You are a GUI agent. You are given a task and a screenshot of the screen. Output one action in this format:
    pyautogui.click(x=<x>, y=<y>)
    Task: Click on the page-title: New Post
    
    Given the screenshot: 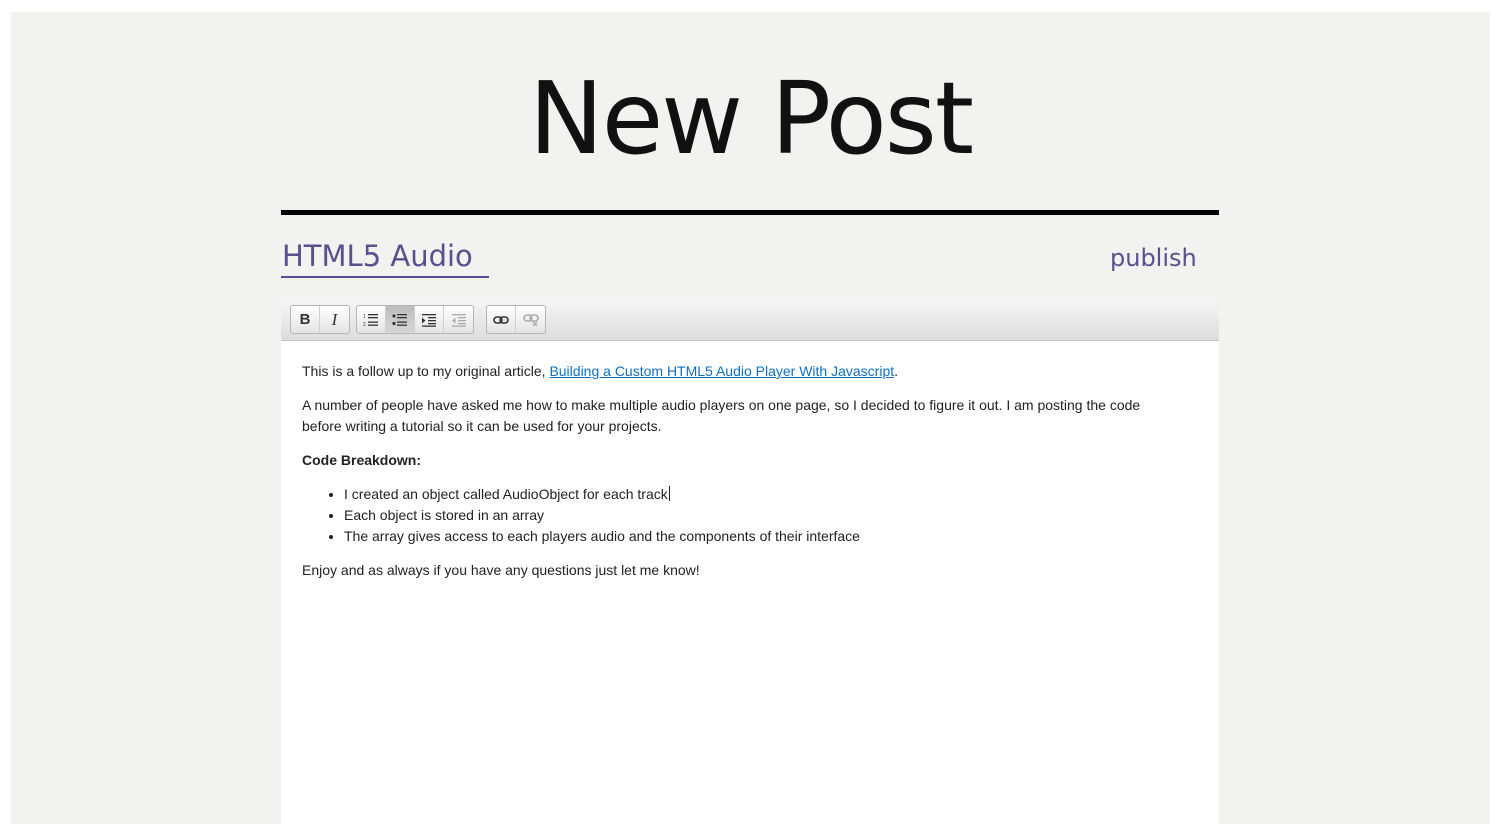 What is the action you would take?
    pyautogui.click(x=751, y=118)
    